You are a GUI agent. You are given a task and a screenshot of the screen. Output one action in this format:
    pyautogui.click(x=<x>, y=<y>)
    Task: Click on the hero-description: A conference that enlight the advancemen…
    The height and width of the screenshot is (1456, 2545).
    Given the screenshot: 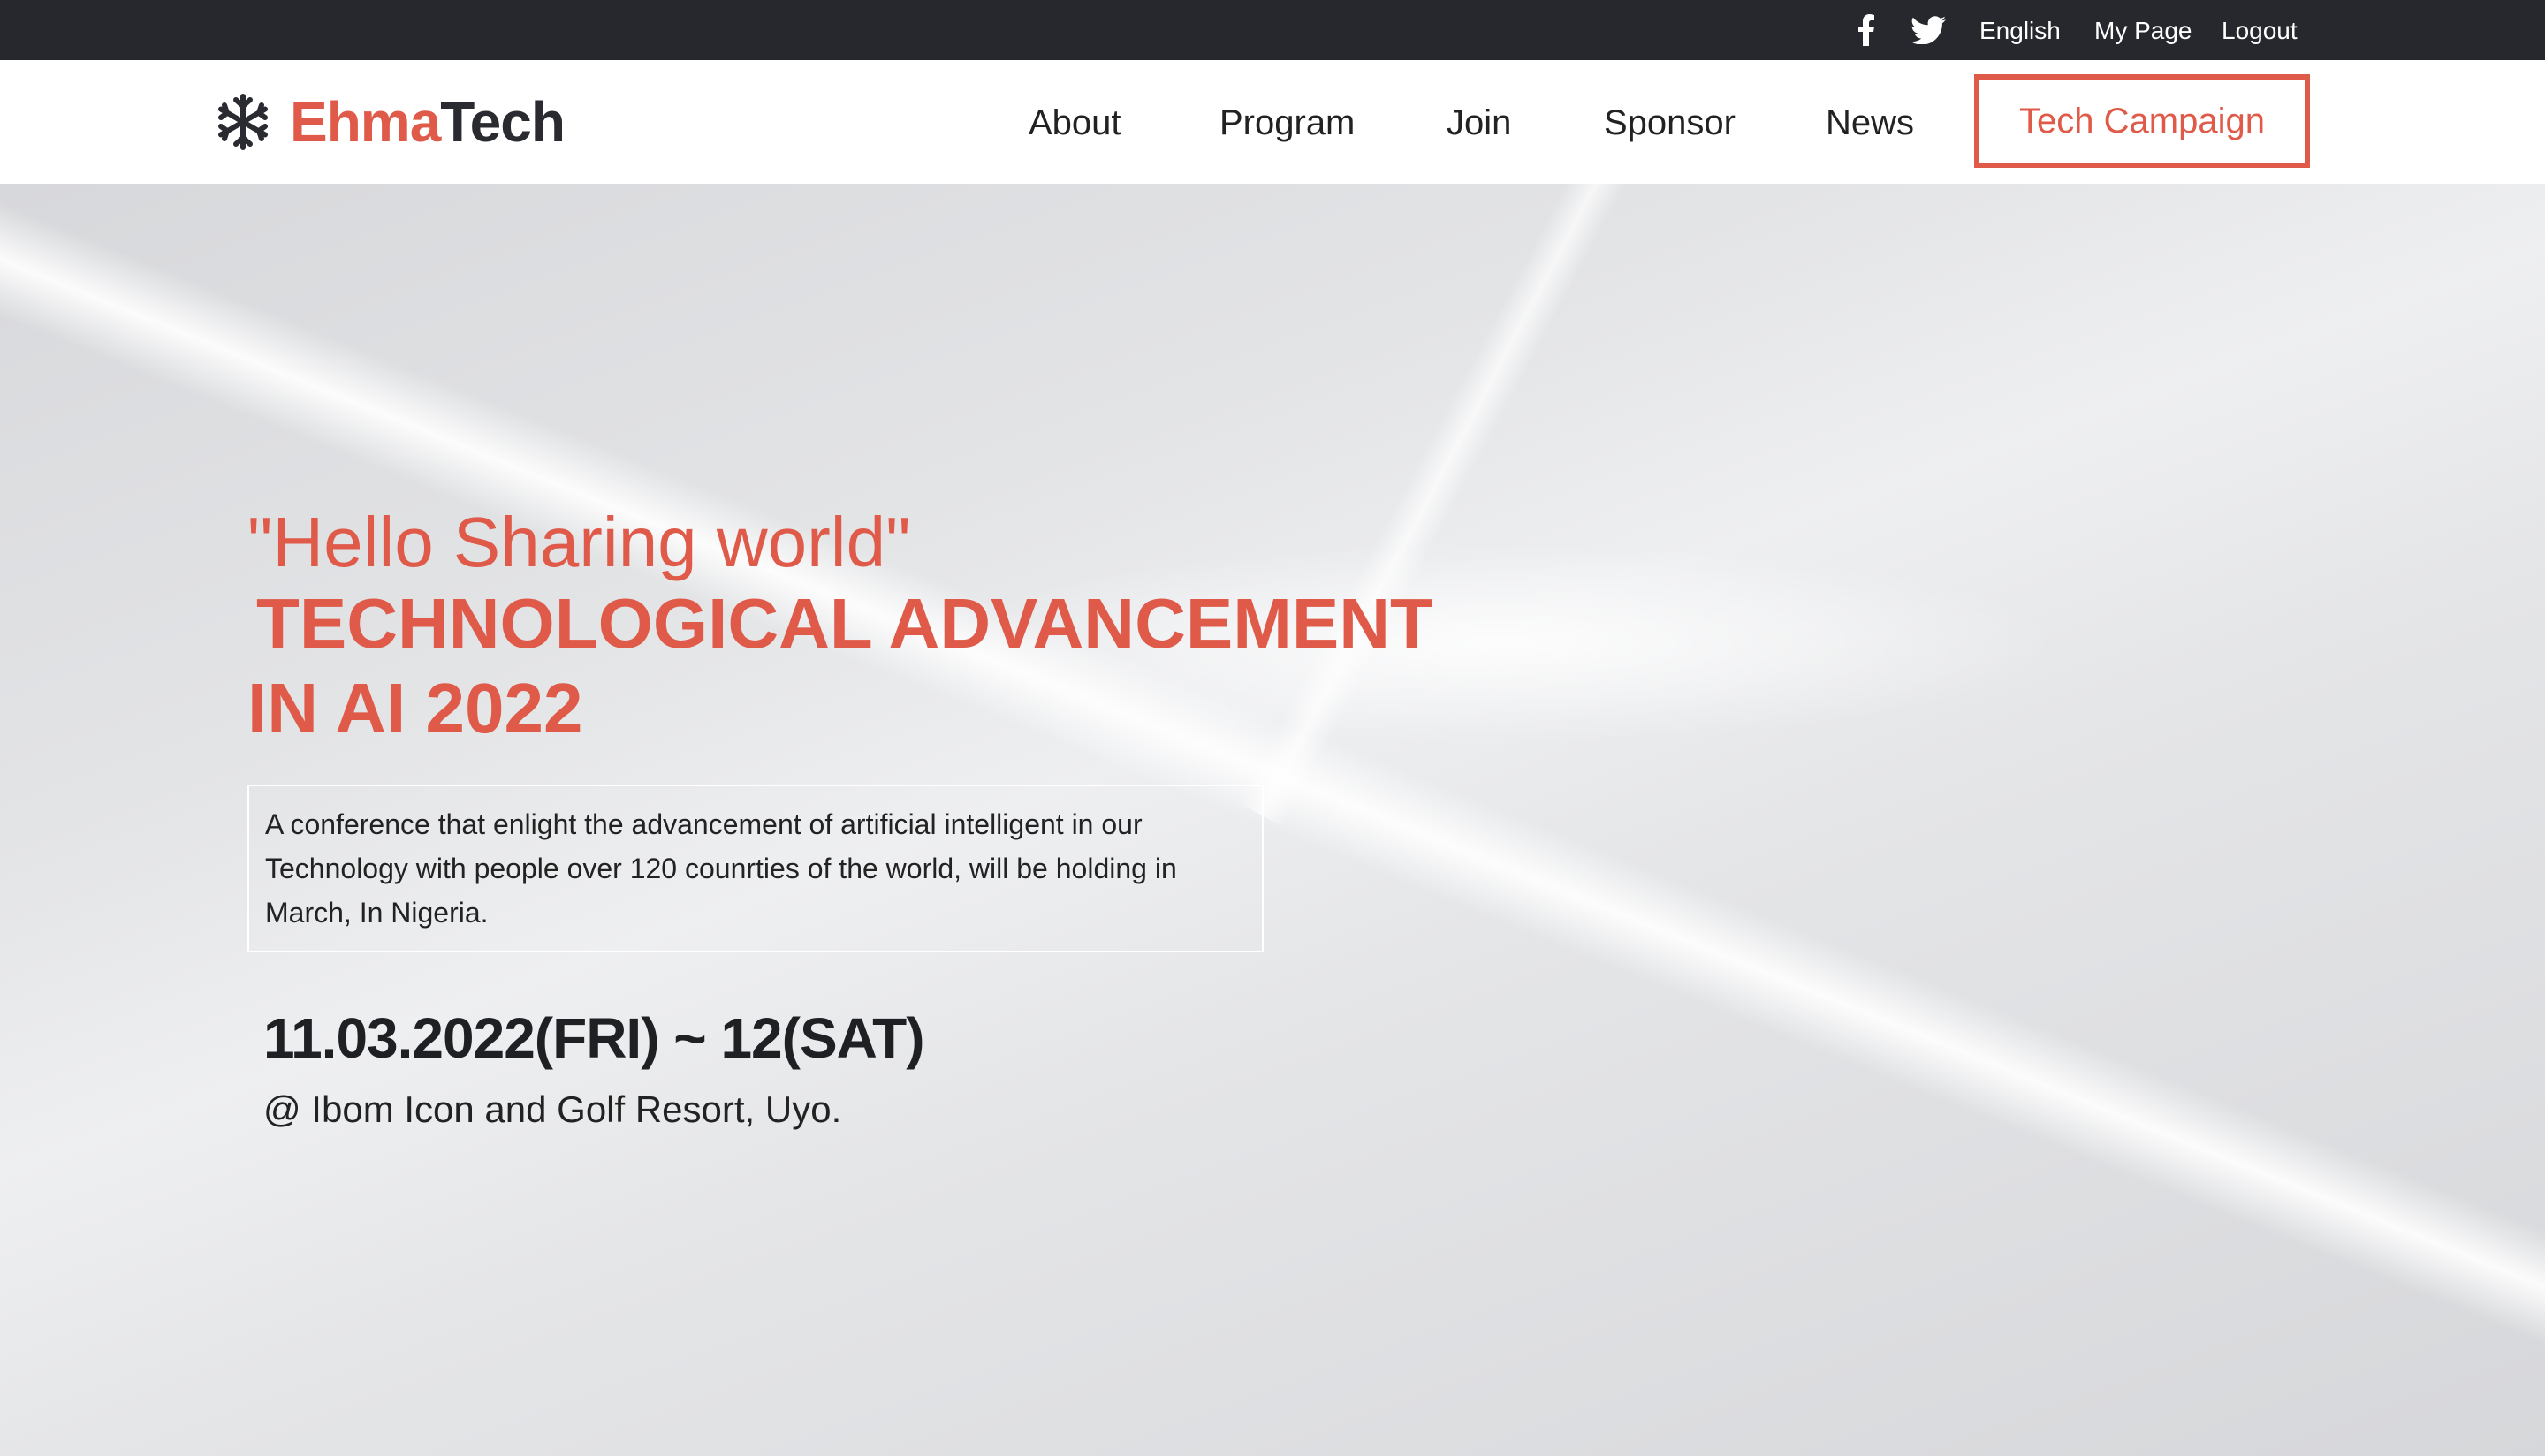 What is the action you would take?
    pyautogui.click(x=755, y=868)
    